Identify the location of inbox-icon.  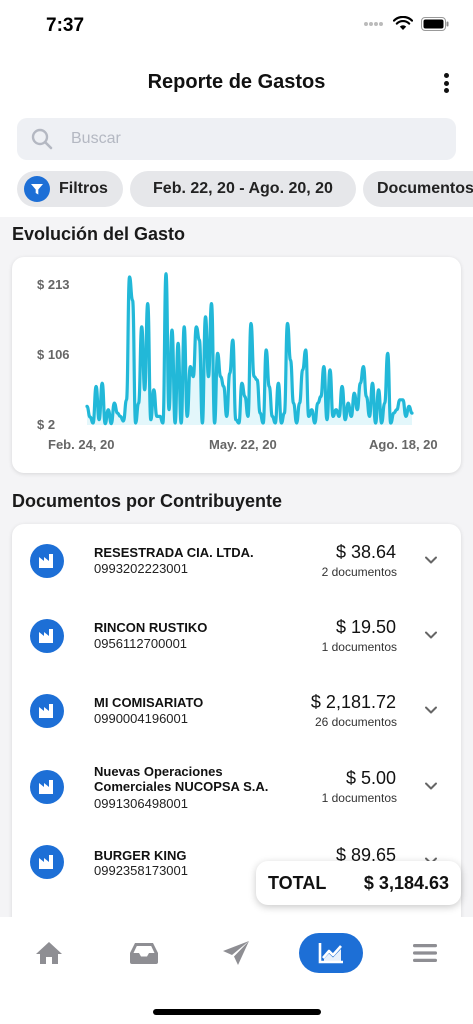
(144, 953).